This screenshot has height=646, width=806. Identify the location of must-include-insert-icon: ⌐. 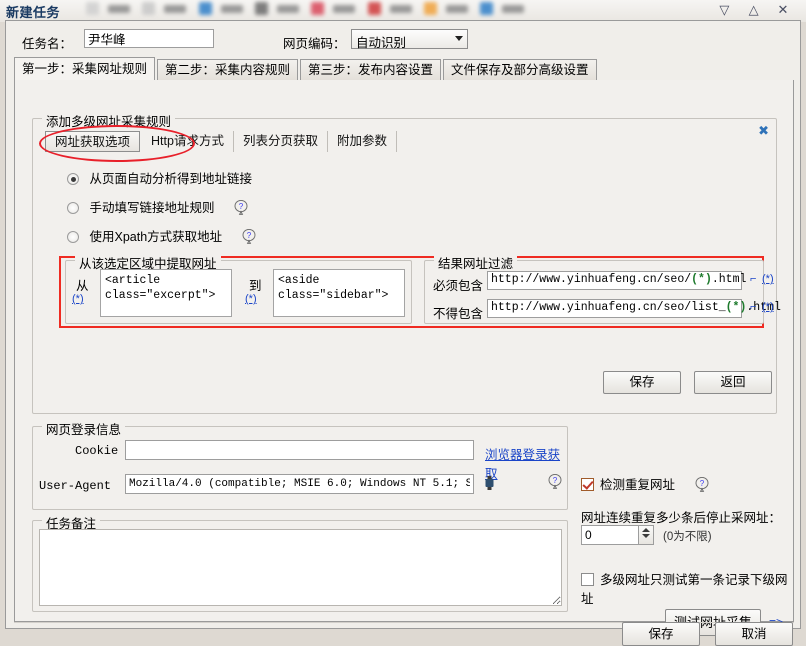
(753, 279).